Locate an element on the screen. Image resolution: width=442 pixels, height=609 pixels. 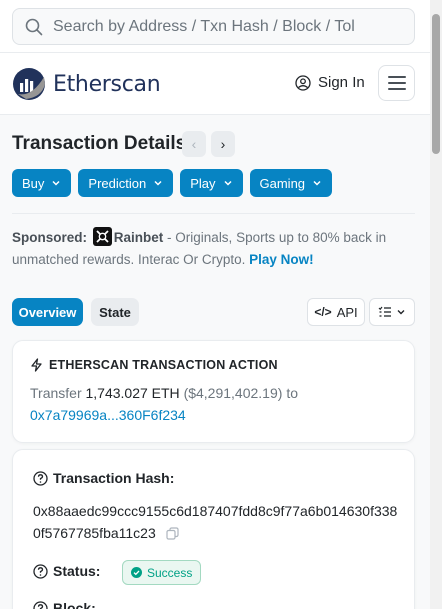
transaction-hash-label-text: Transaction Hash: is located at coordinates (114, 478).